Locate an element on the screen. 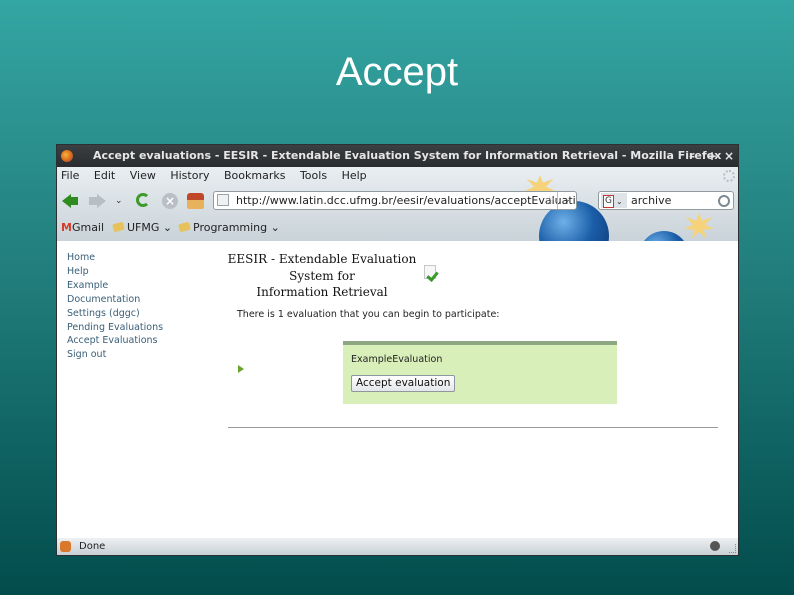 This screenshot has height=595, width=794. close-button: × is located at coordinates (729, 156).